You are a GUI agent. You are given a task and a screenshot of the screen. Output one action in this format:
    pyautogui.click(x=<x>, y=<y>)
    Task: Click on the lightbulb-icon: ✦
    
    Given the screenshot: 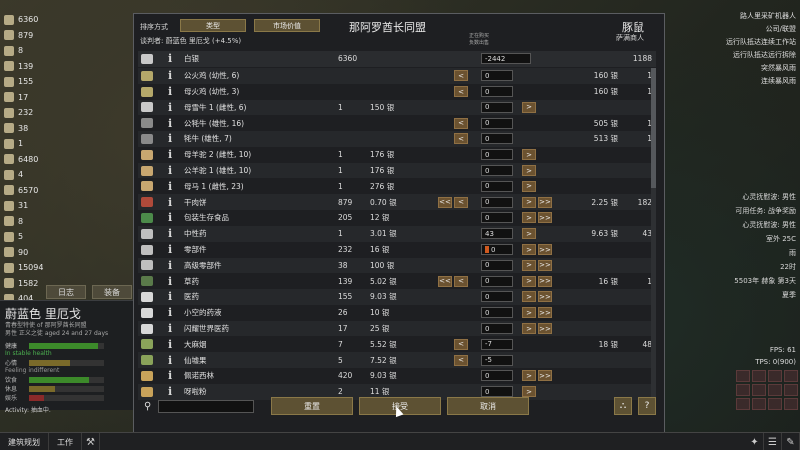 What is the action you would take?
    pyautogui.click(x=755, y=441)
    